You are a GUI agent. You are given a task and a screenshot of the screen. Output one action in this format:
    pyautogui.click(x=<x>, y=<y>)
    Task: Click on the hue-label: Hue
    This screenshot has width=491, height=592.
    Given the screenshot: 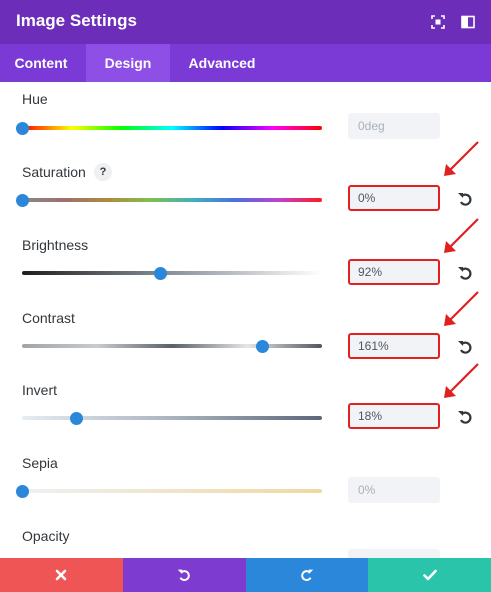 What is the action you would take?
    pyautogui.click(x=35, y=99)
    